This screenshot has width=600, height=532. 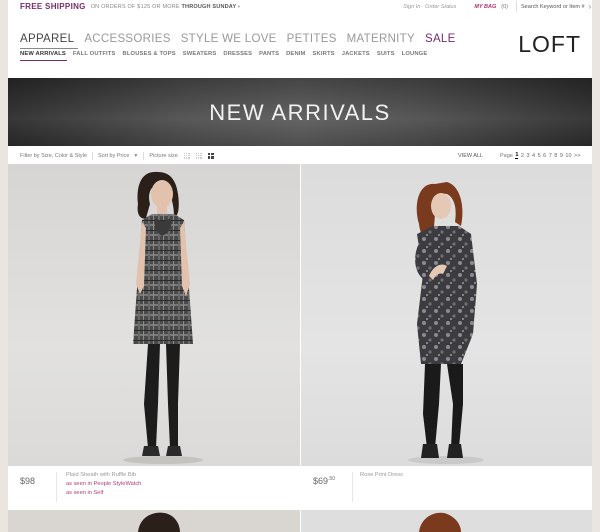 I want to click on product-price: $69.50, so click(x=324, y=481).